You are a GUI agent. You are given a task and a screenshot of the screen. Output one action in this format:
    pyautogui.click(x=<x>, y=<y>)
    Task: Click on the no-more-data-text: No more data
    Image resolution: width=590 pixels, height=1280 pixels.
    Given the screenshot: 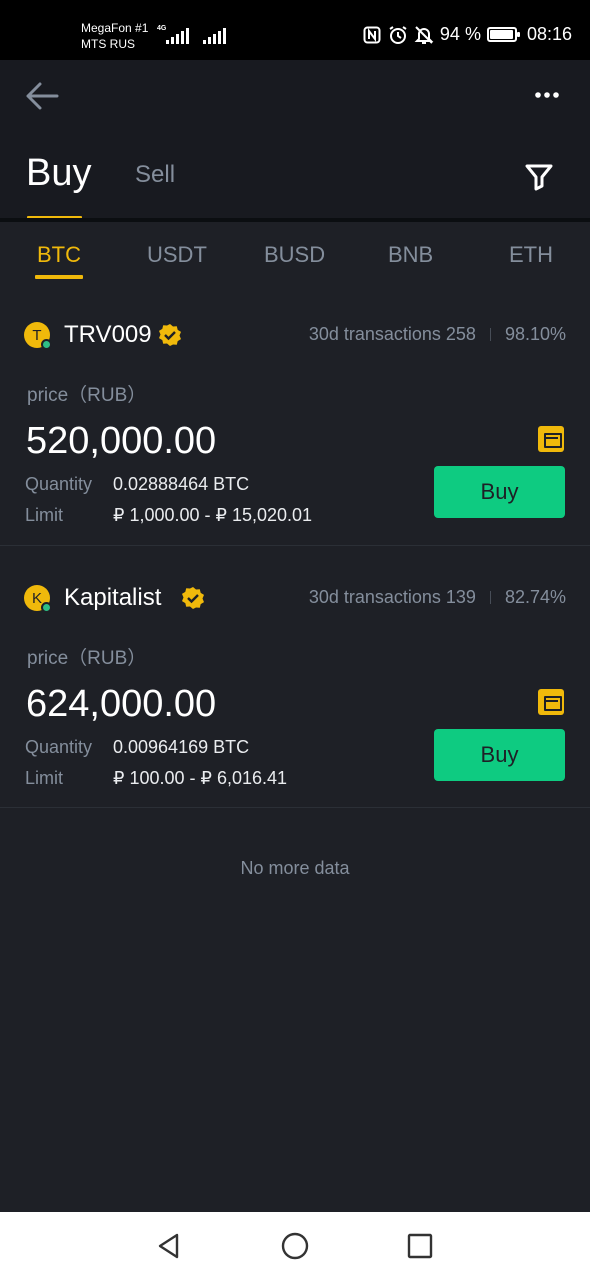 What is the action you would take?
    pyautogui.click(x=295, y=868)
    